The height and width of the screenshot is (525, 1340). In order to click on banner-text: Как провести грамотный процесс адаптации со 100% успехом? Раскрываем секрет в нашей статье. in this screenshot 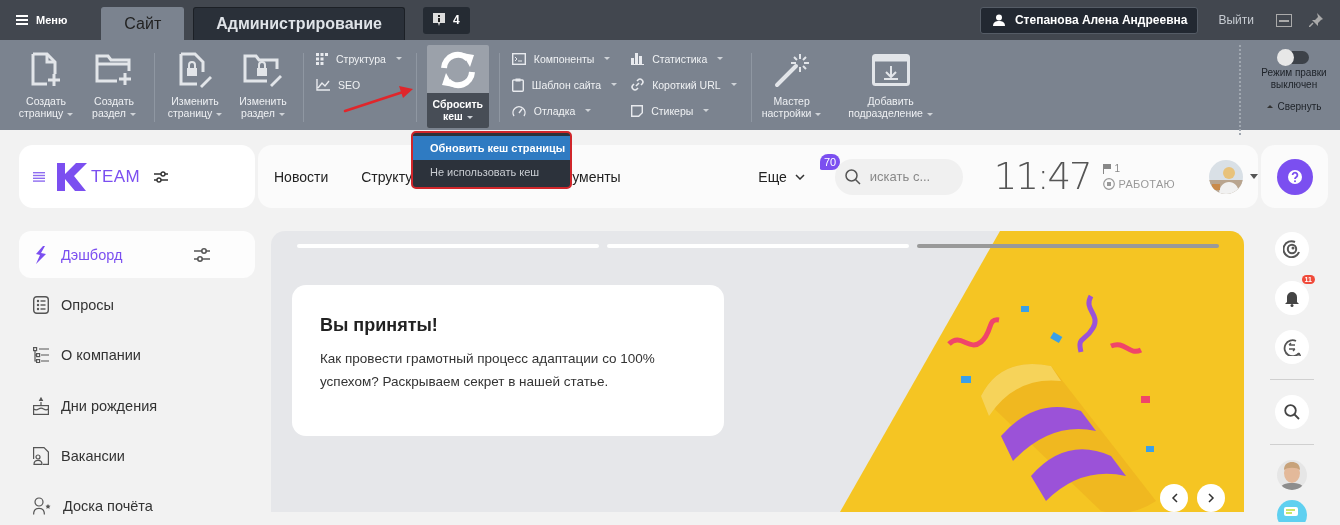, I will do `click(488, 370)`.